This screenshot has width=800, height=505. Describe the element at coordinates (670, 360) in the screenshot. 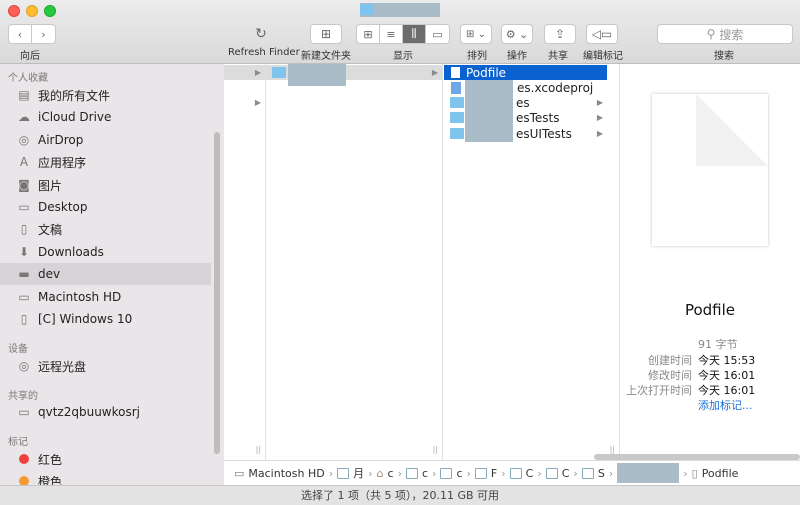

I see `created-label: 创建时间` at that location.